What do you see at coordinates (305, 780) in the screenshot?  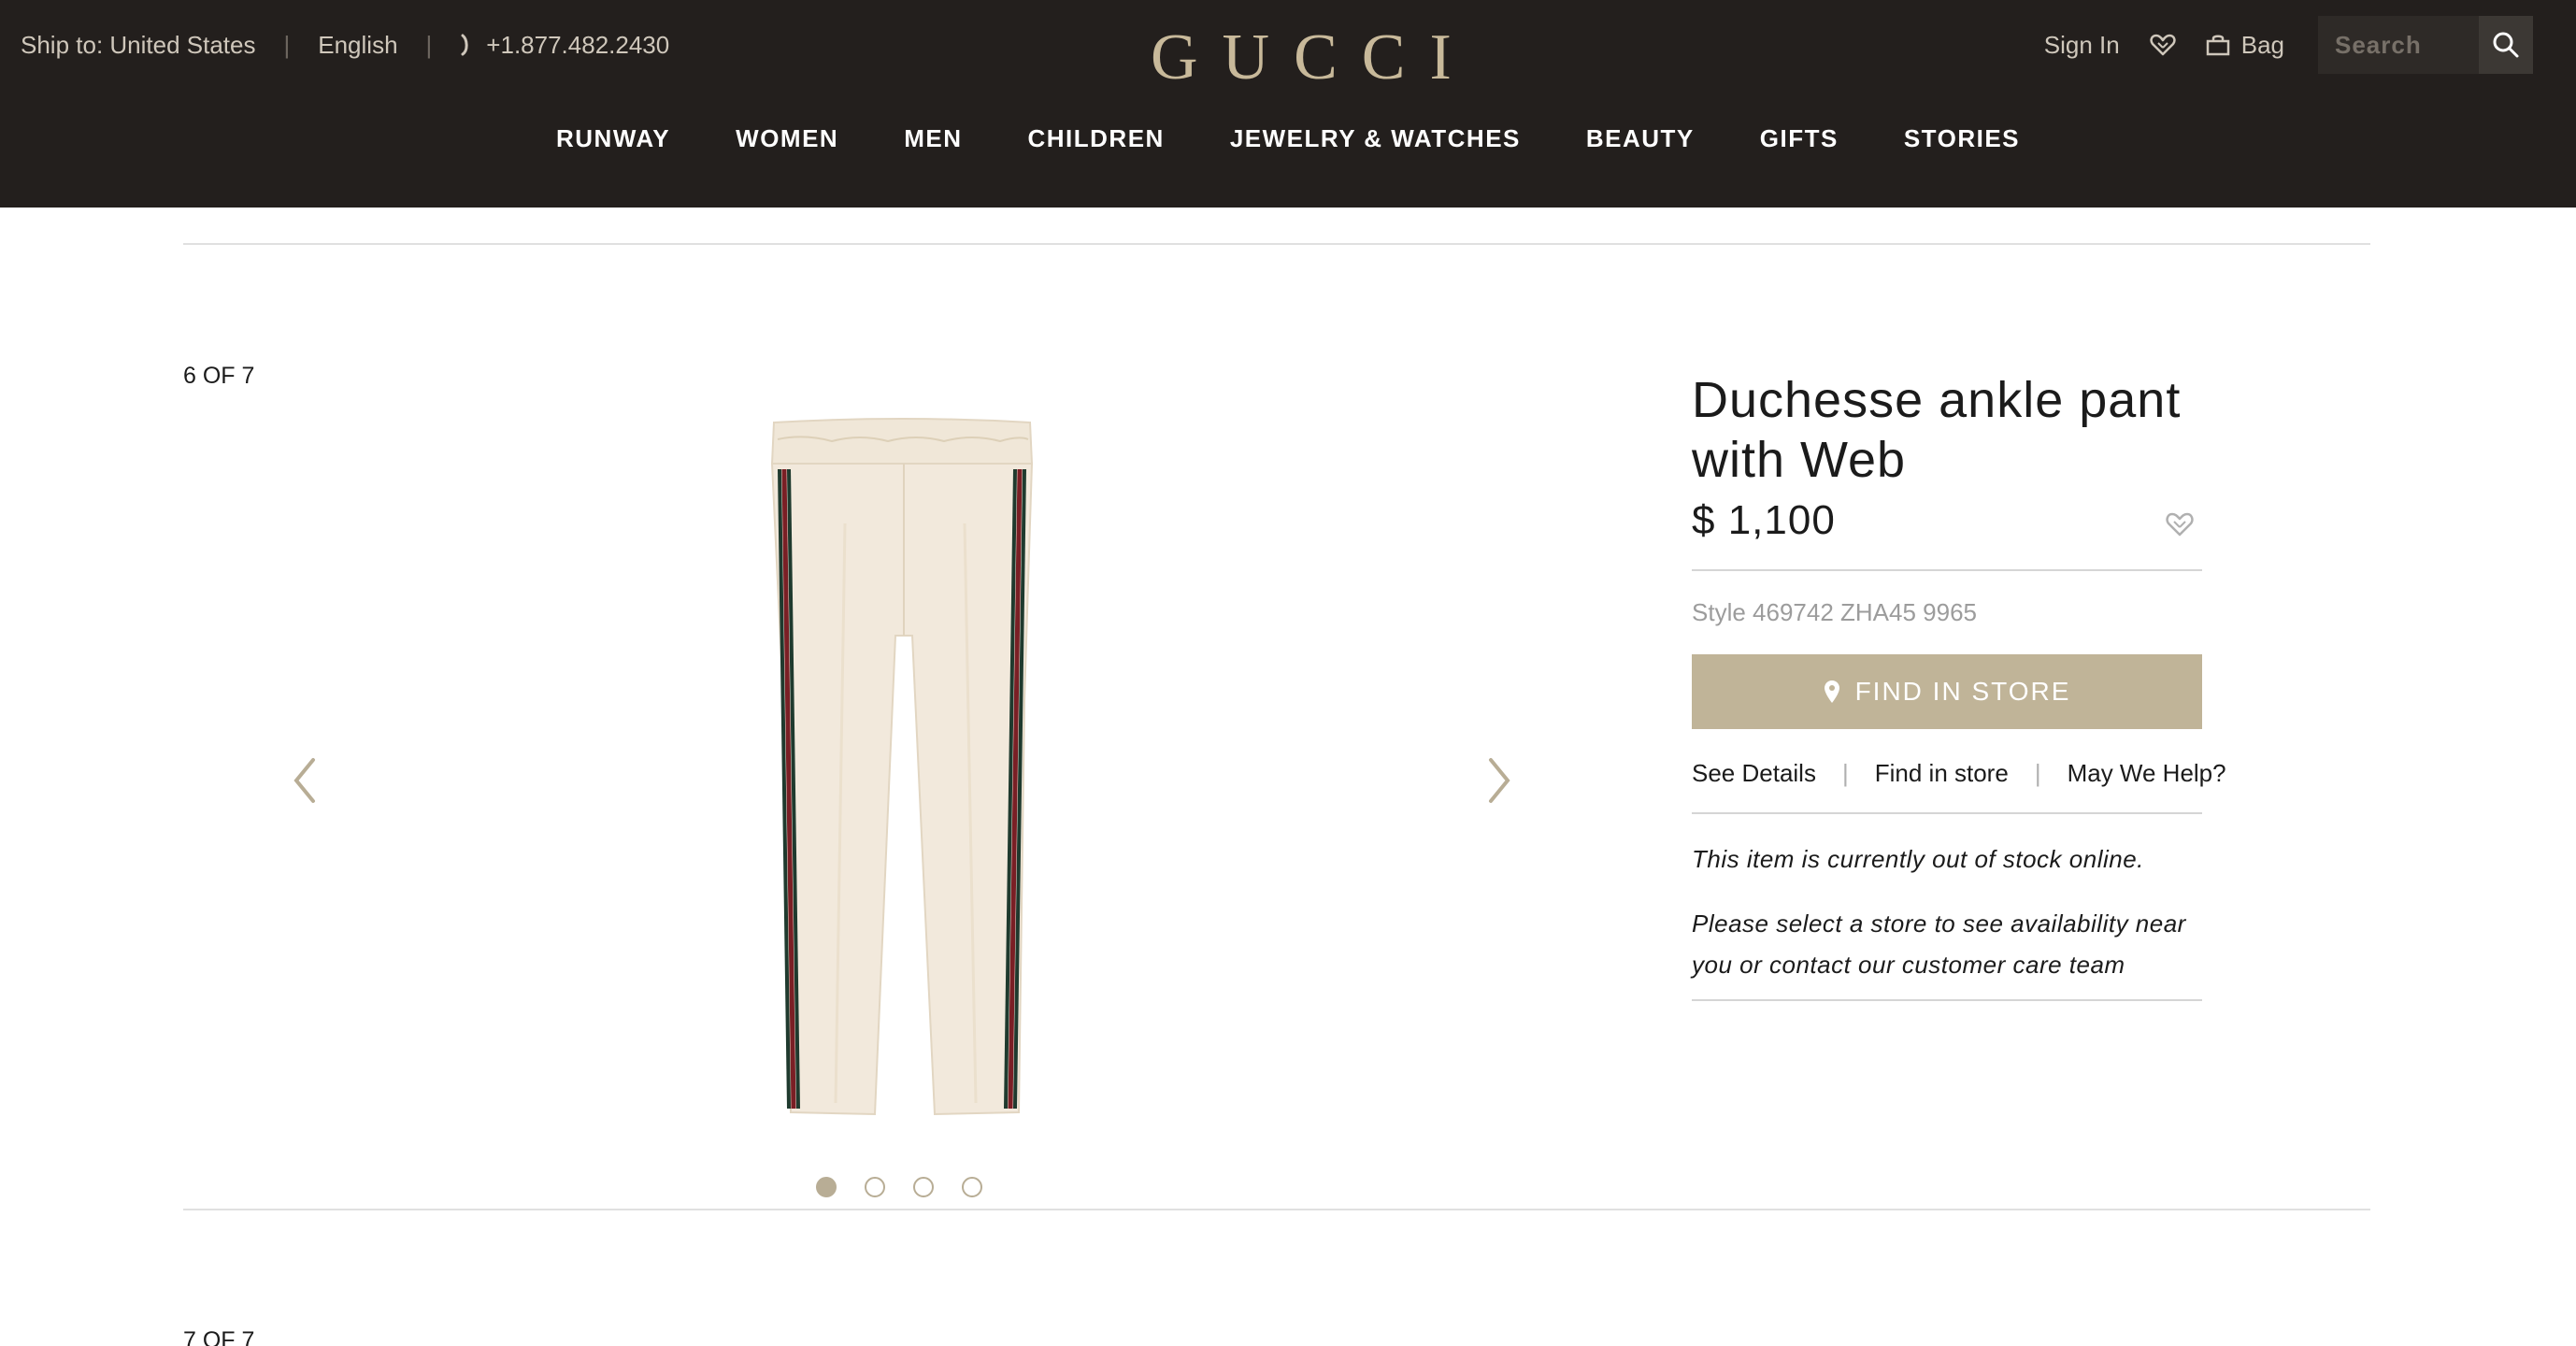 I see `chevron-left-icon` at bounding box center [305, 780].